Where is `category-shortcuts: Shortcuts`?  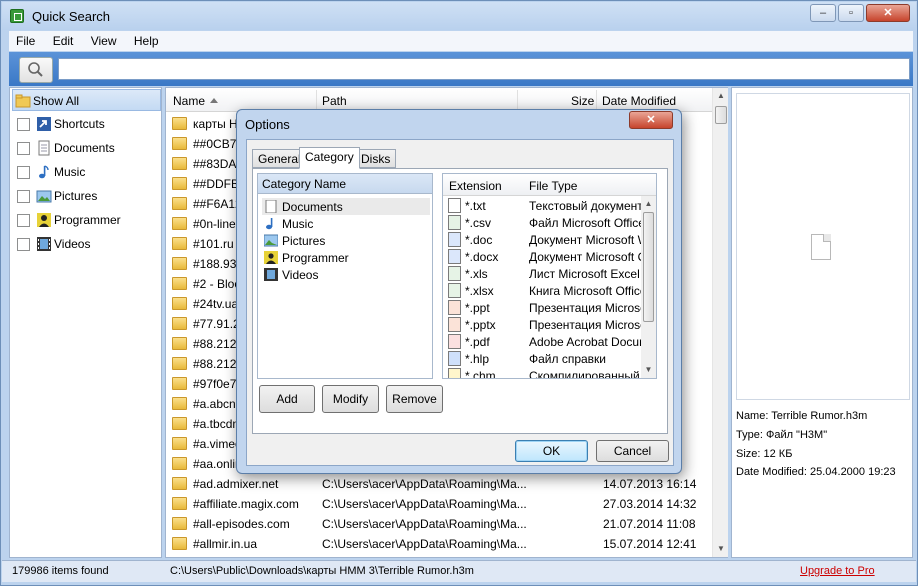
category-shortcuts: Shortcuts is located at coordinates (86, 124).